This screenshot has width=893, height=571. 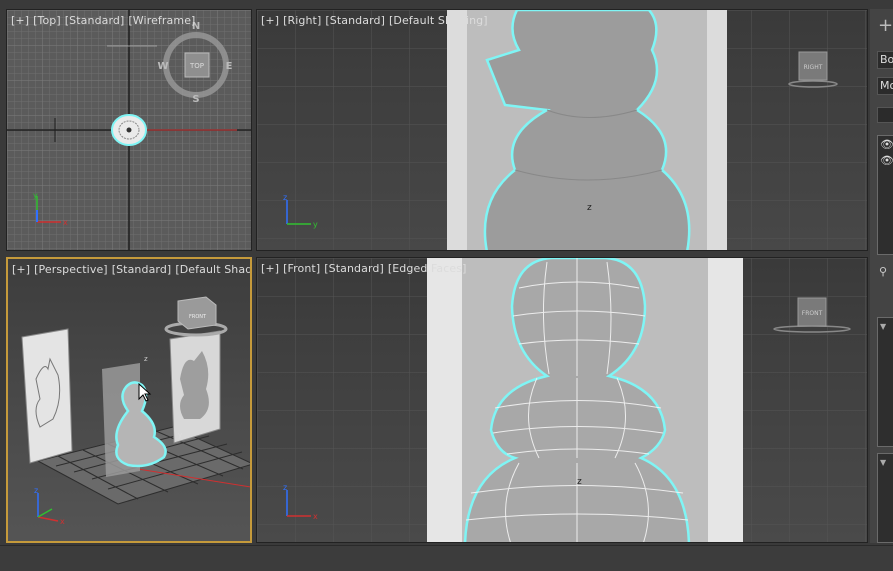 I want to click on layer-list: 👁 👁, so click(x=885, y=195).